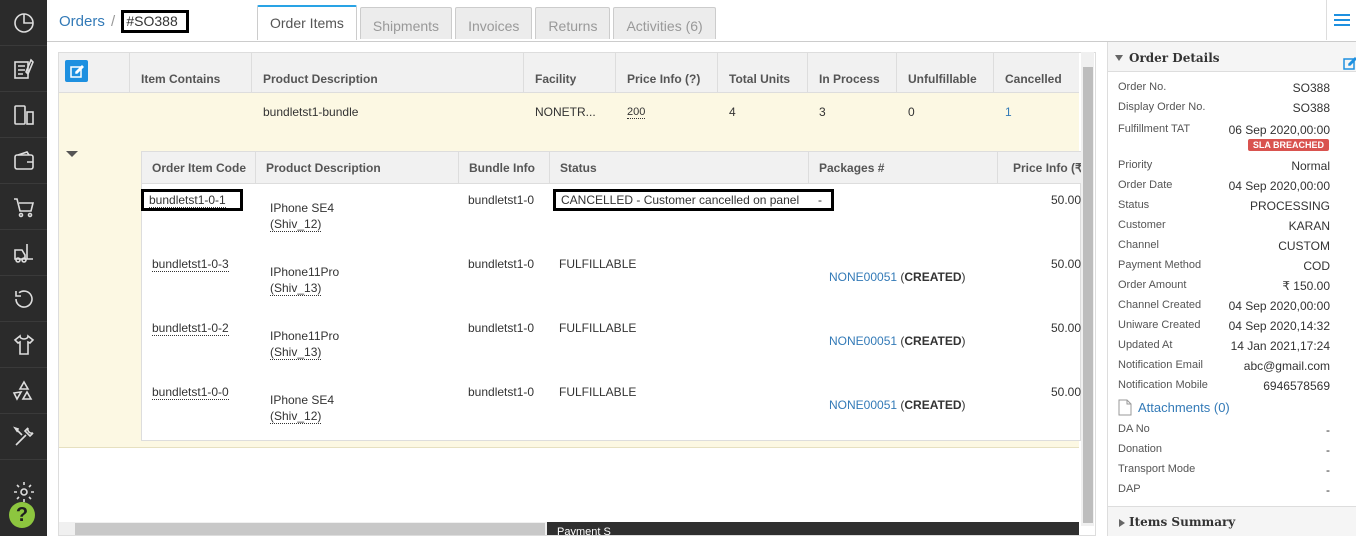 This screenshot has width=1356, height=537. What do you see at coordinates (820, 200) in the screenshot?
I see `packages-dash: -` at bounding box center [820, 200].